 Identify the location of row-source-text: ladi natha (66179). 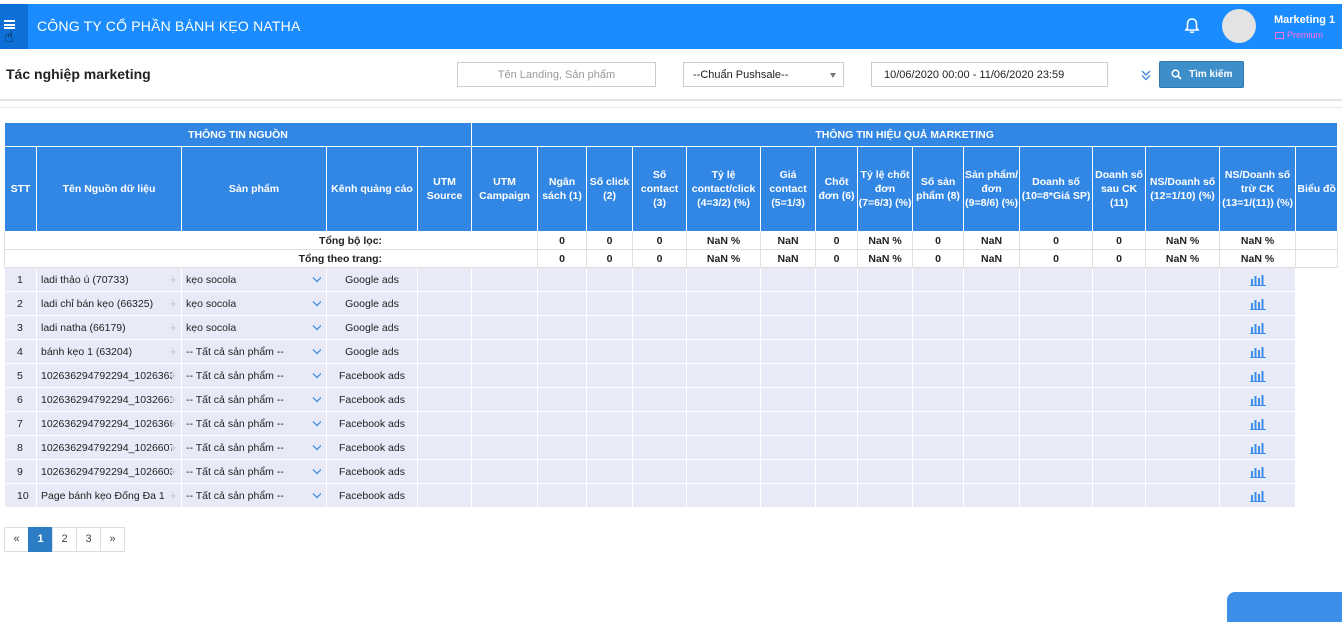
(83, 327).